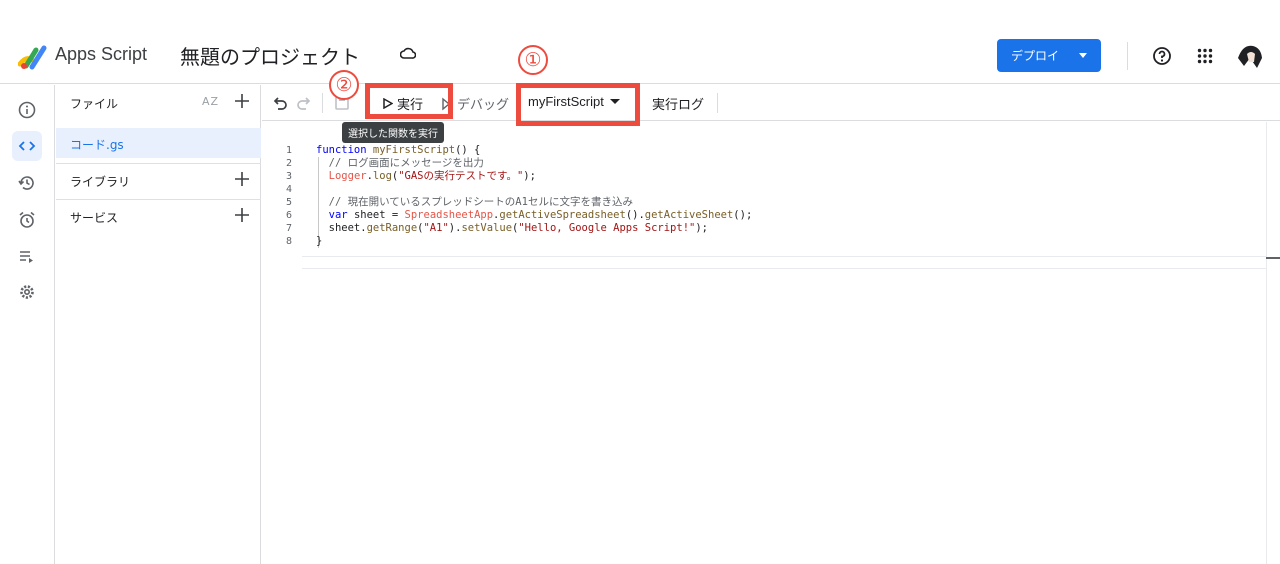 Image resolution: width=1280 pixels, height=564 pixels. What do you see at coordinates (344, 85) in the screenshot?
I see `annotation-marker-2: ②` at bounding box center [344, 85].